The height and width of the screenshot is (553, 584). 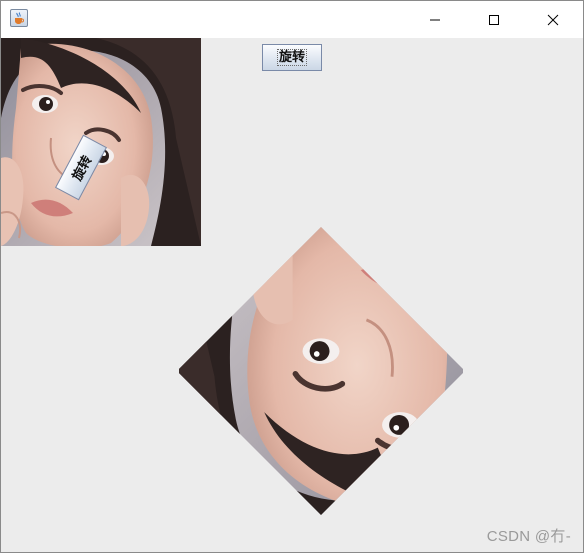 I want to click on close-button, so click(x=553, y=19).